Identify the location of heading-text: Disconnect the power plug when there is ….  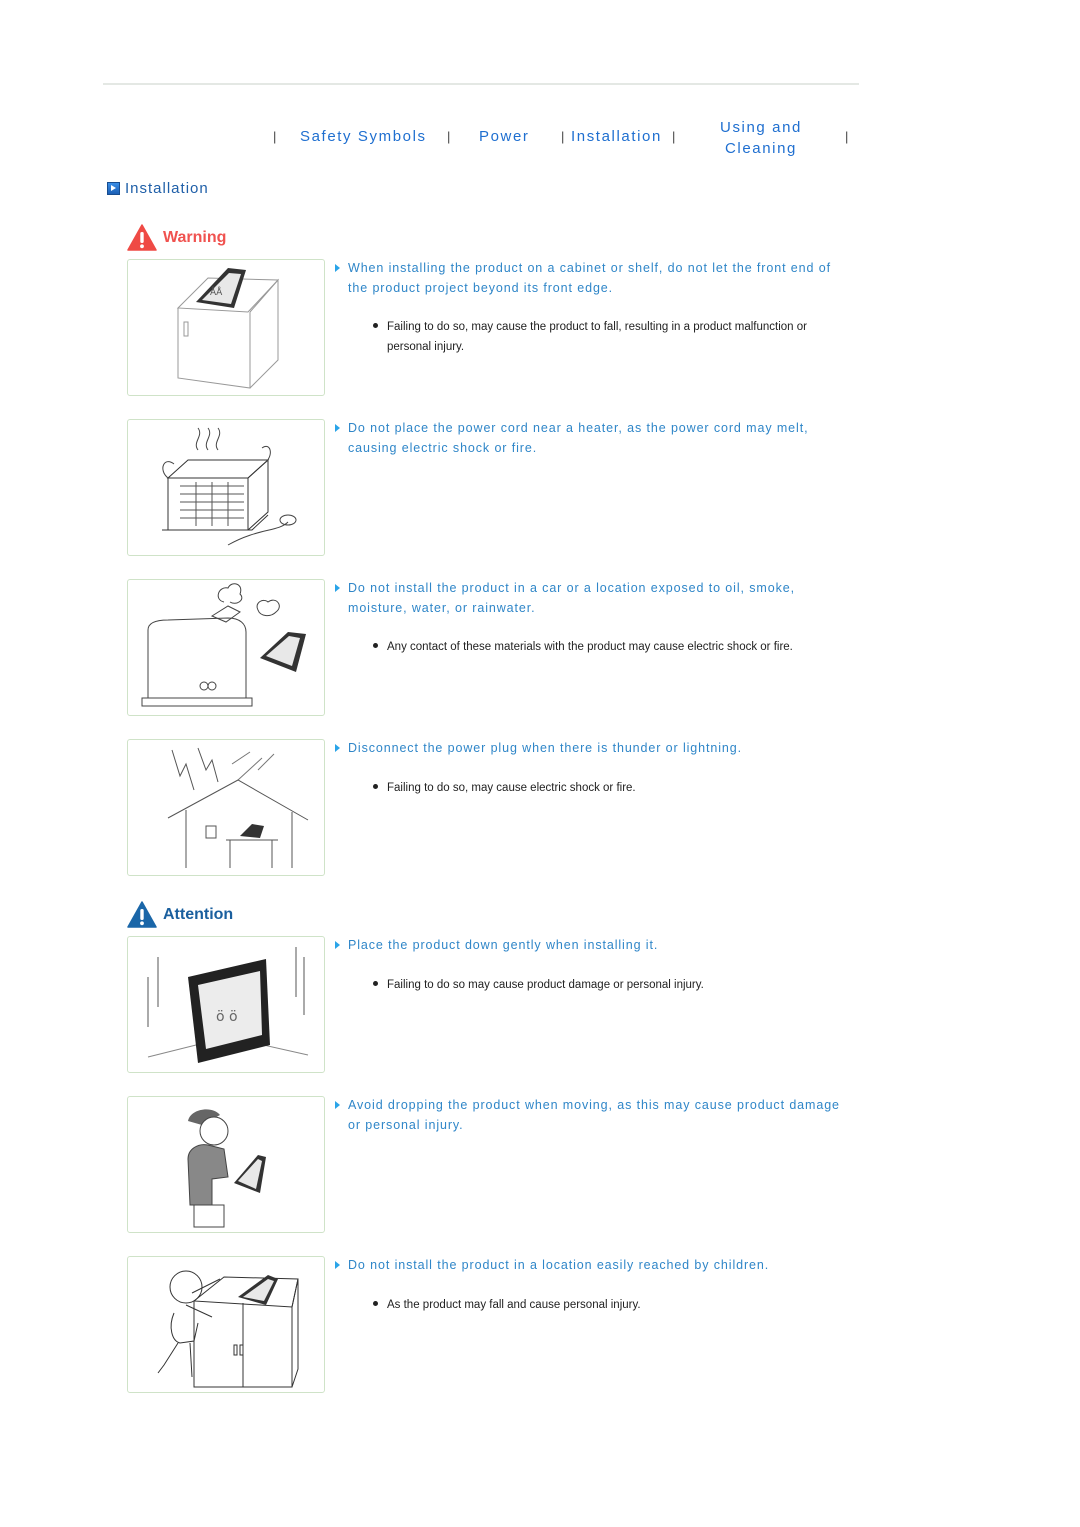
(545, 748).